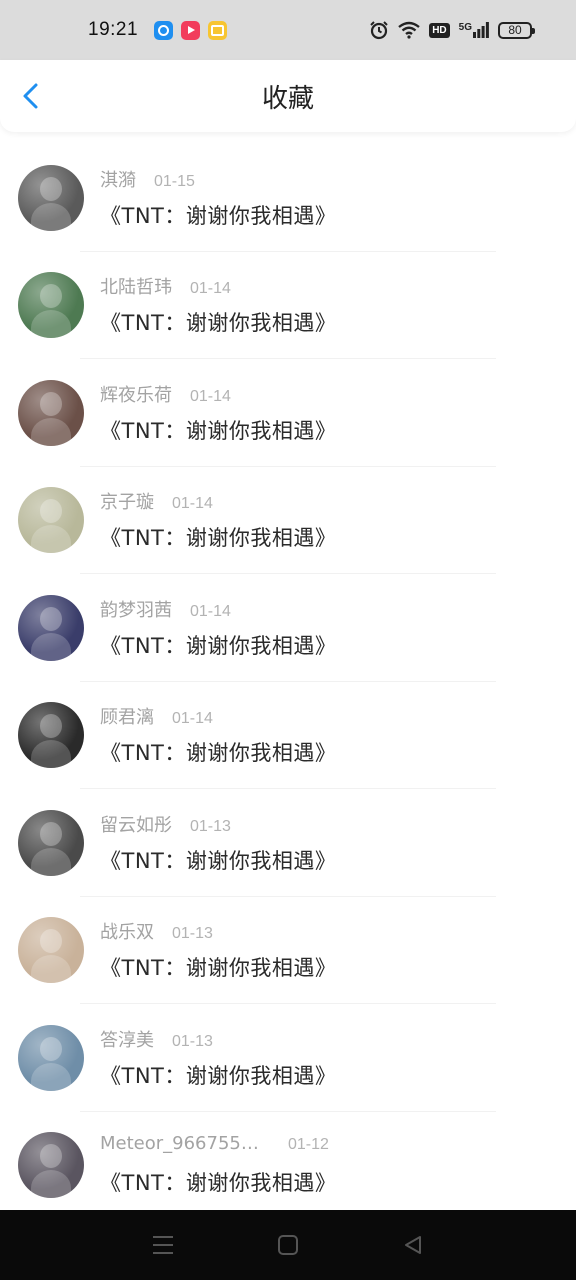 Image resolution: width=576 pixels, height=1280 pixels. What do you see at coordinates (439, 30) in the screenshot?
I see `hd-badge: HD` at bounding box center [439, 30].